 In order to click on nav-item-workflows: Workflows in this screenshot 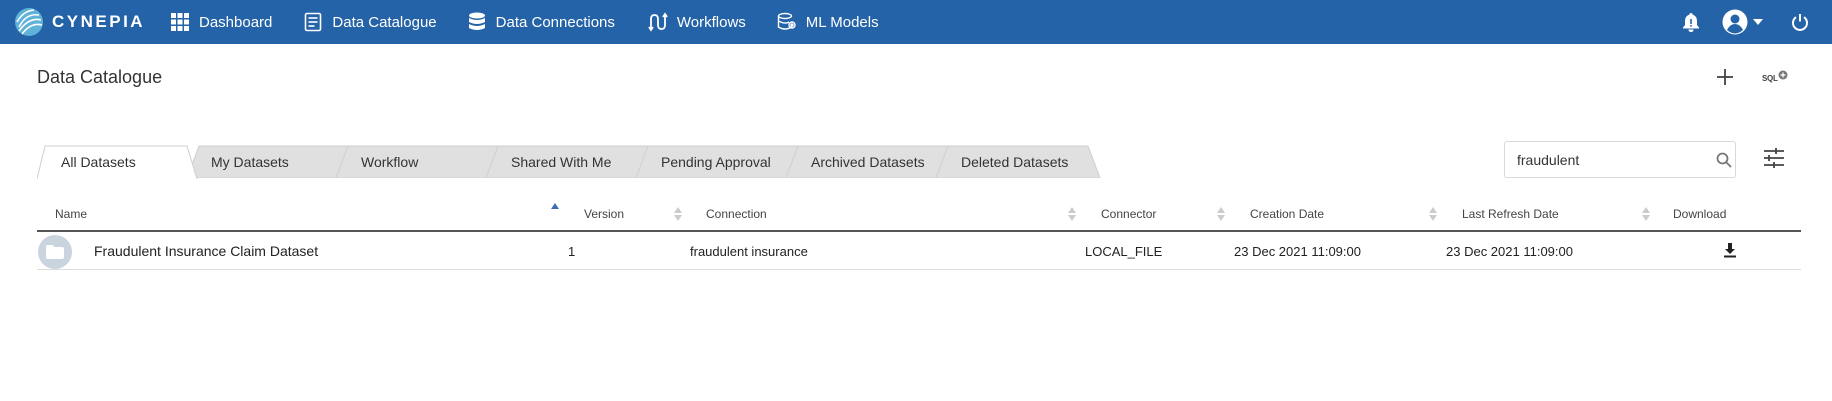, I will do `click(697, 22)`.